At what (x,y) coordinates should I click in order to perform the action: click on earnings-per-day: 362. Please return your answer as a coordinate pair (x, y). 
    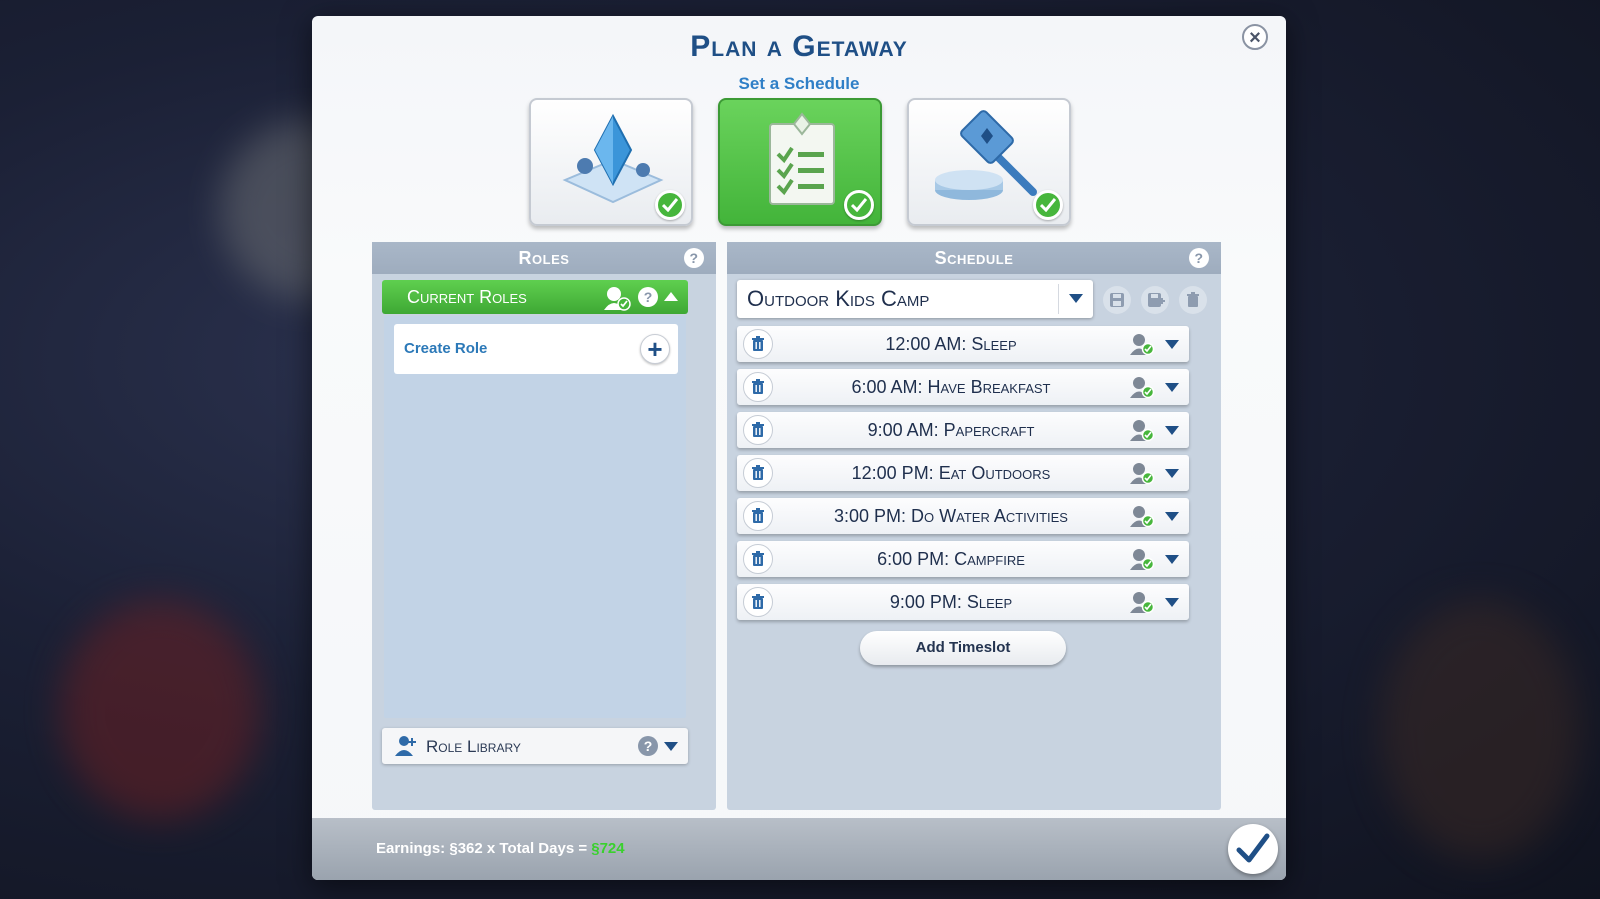
    Looking at the image, I should click on (470, 848).